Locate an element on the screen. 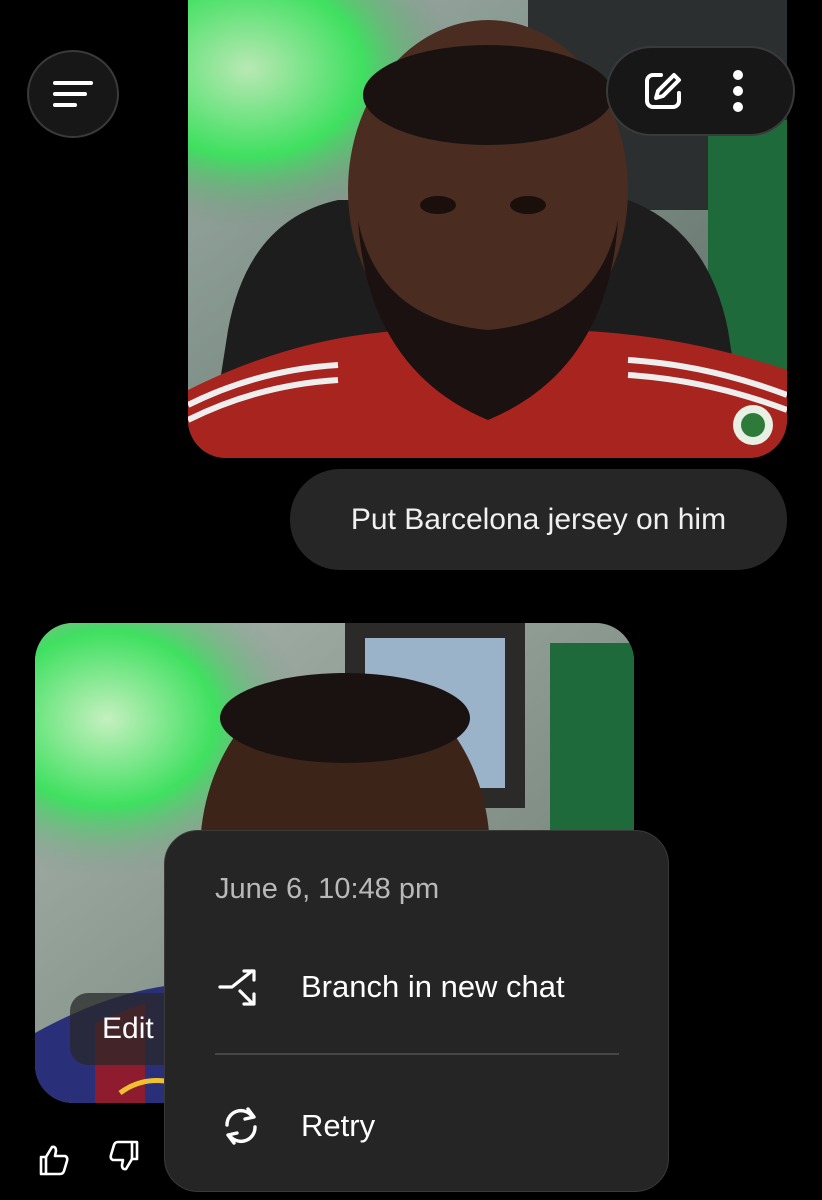 Image resolution: width=822 pixels, height=1200 pixels. menu-divider is located at coordinates (417, 1054).